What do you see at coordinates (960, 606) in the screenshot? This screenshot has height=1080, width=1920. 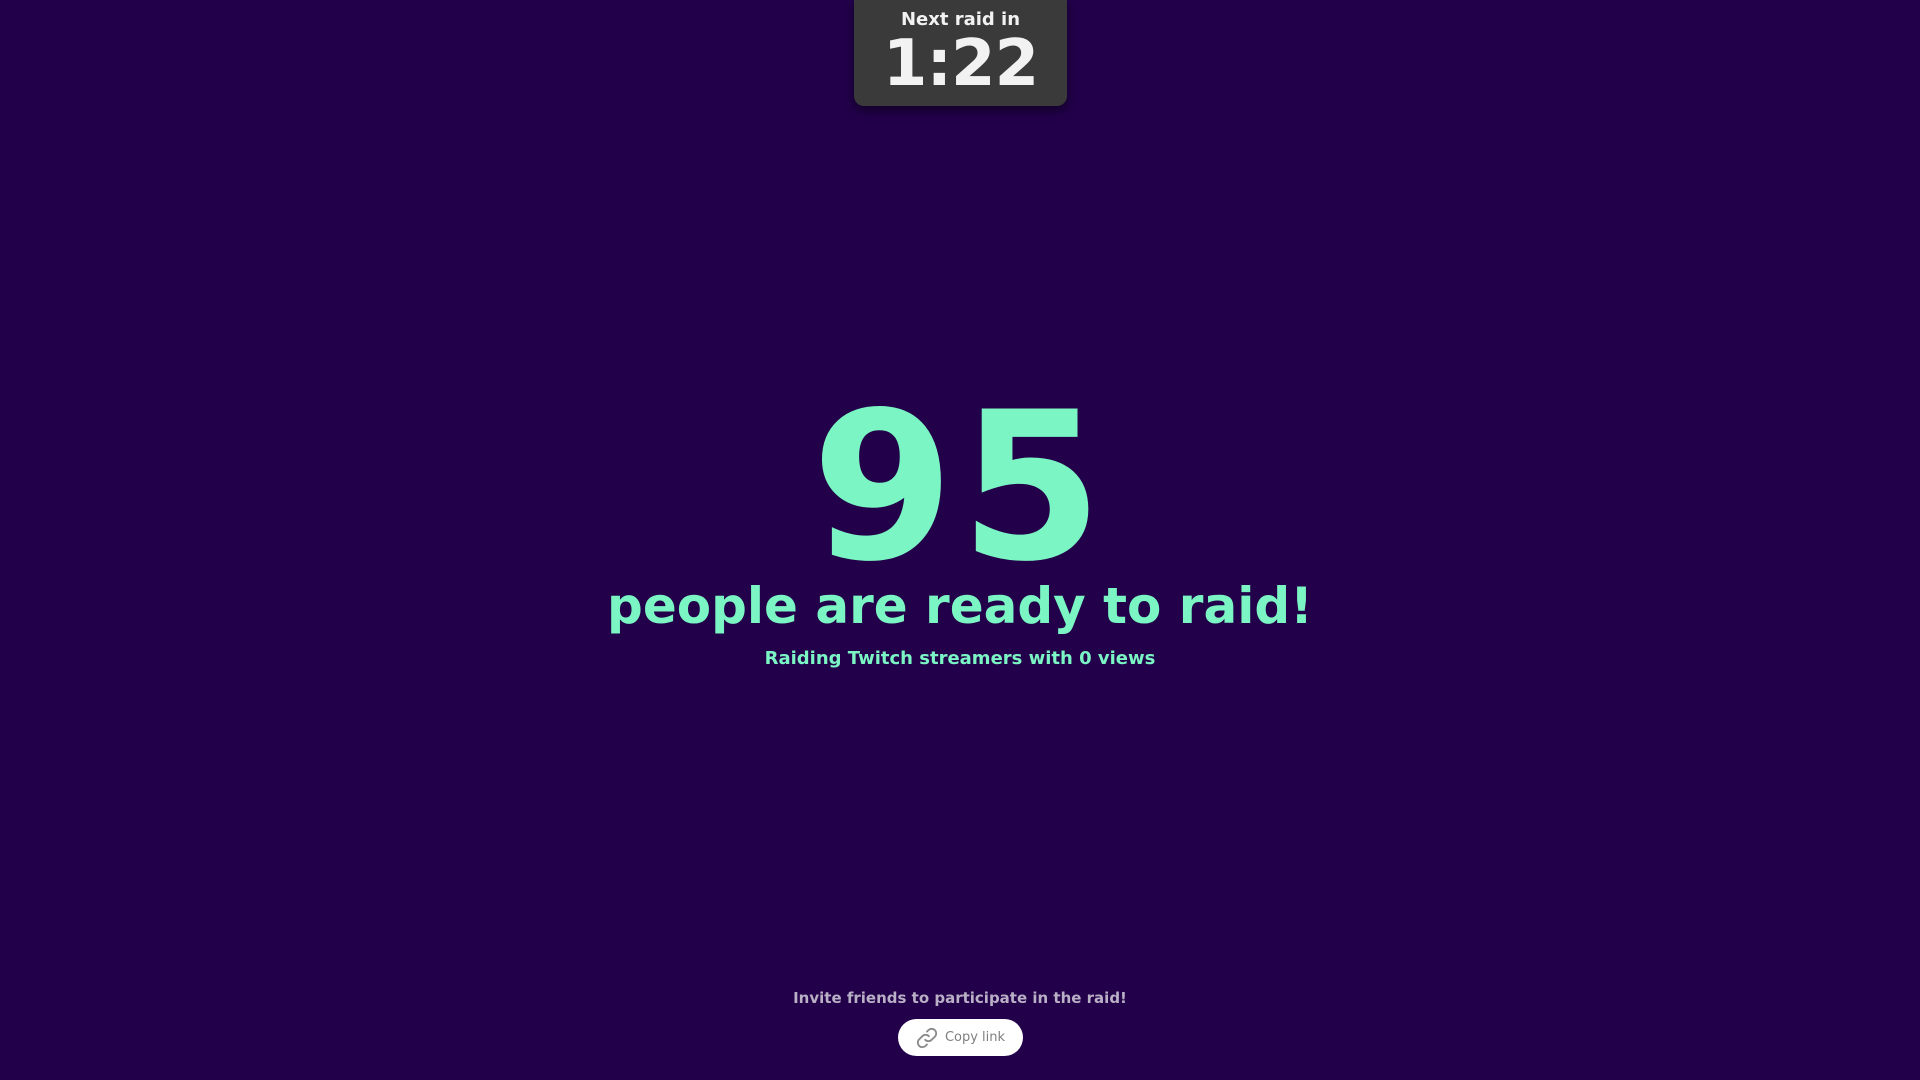 I see `ready-headline: people are ready to raid!` at bounding box center [960, 606].